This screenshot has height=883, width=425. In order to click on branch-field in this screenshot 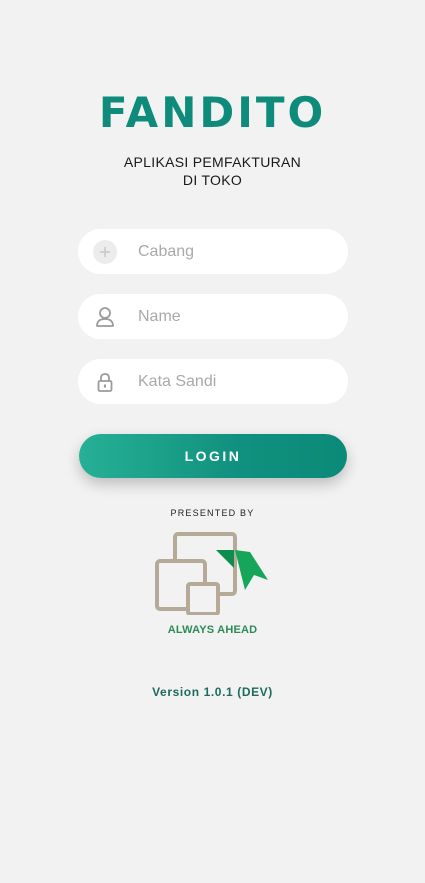, I will do `click(213, 251)`.